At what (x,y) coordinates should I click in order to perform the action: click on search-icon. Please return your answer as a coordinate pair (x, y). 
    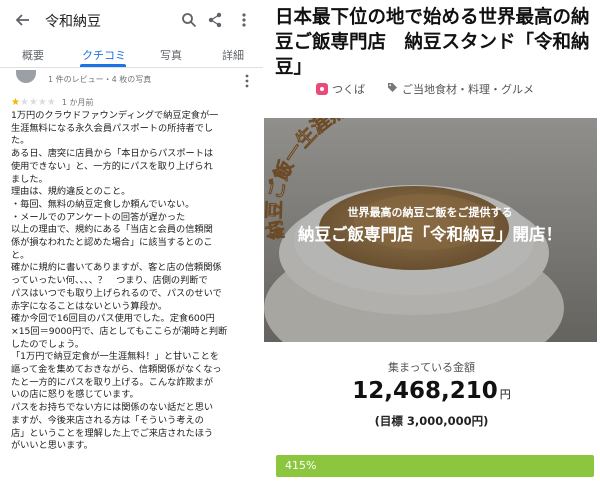
    Looking at the image, I should click on (189, 20).